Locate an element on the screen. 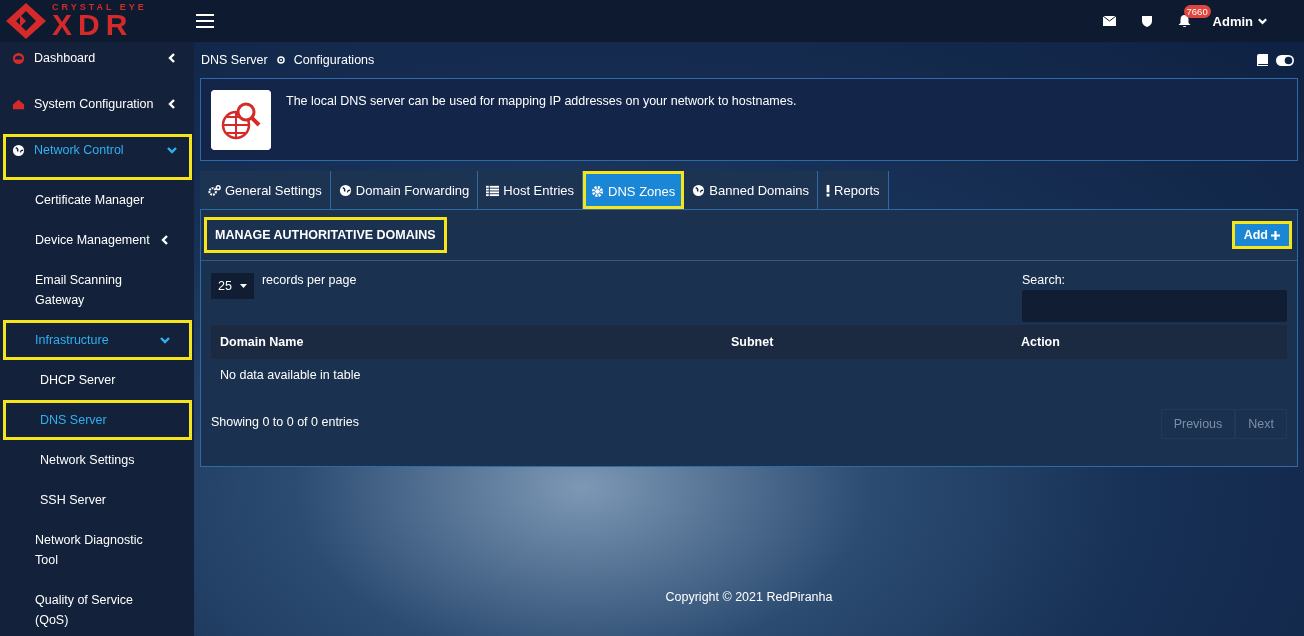 The height and width of the screenshot is (636, 1304). tab: DNS Zones is located at coordinates (634, 190).